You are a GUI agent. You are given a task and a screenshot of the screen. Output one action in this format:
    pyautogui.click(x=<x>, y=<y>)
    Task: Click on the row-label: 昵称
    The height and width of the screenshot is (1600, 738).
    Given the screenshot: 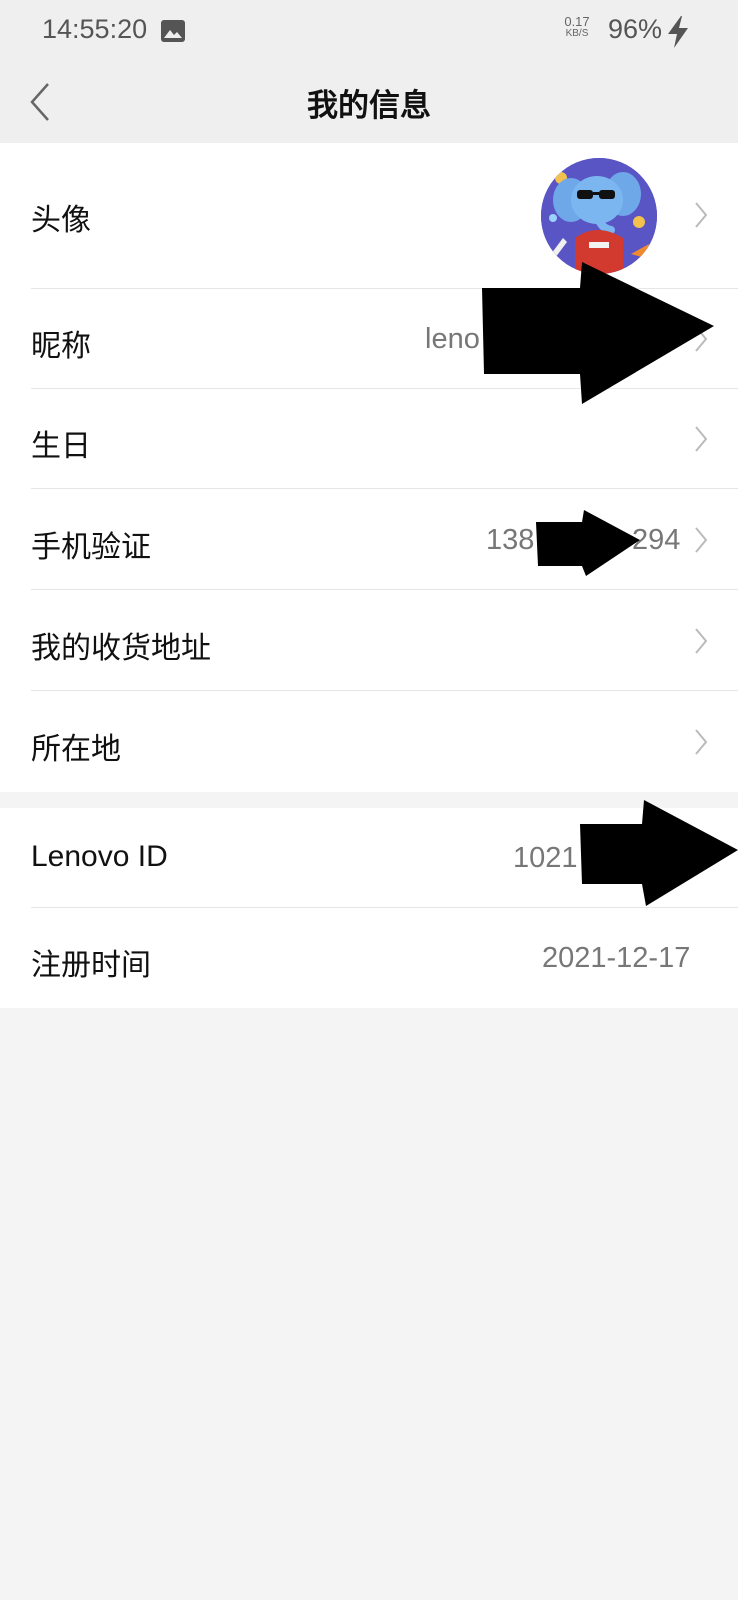 What is the action you would take?
    pyautogui.click(x=61, y=346)
    